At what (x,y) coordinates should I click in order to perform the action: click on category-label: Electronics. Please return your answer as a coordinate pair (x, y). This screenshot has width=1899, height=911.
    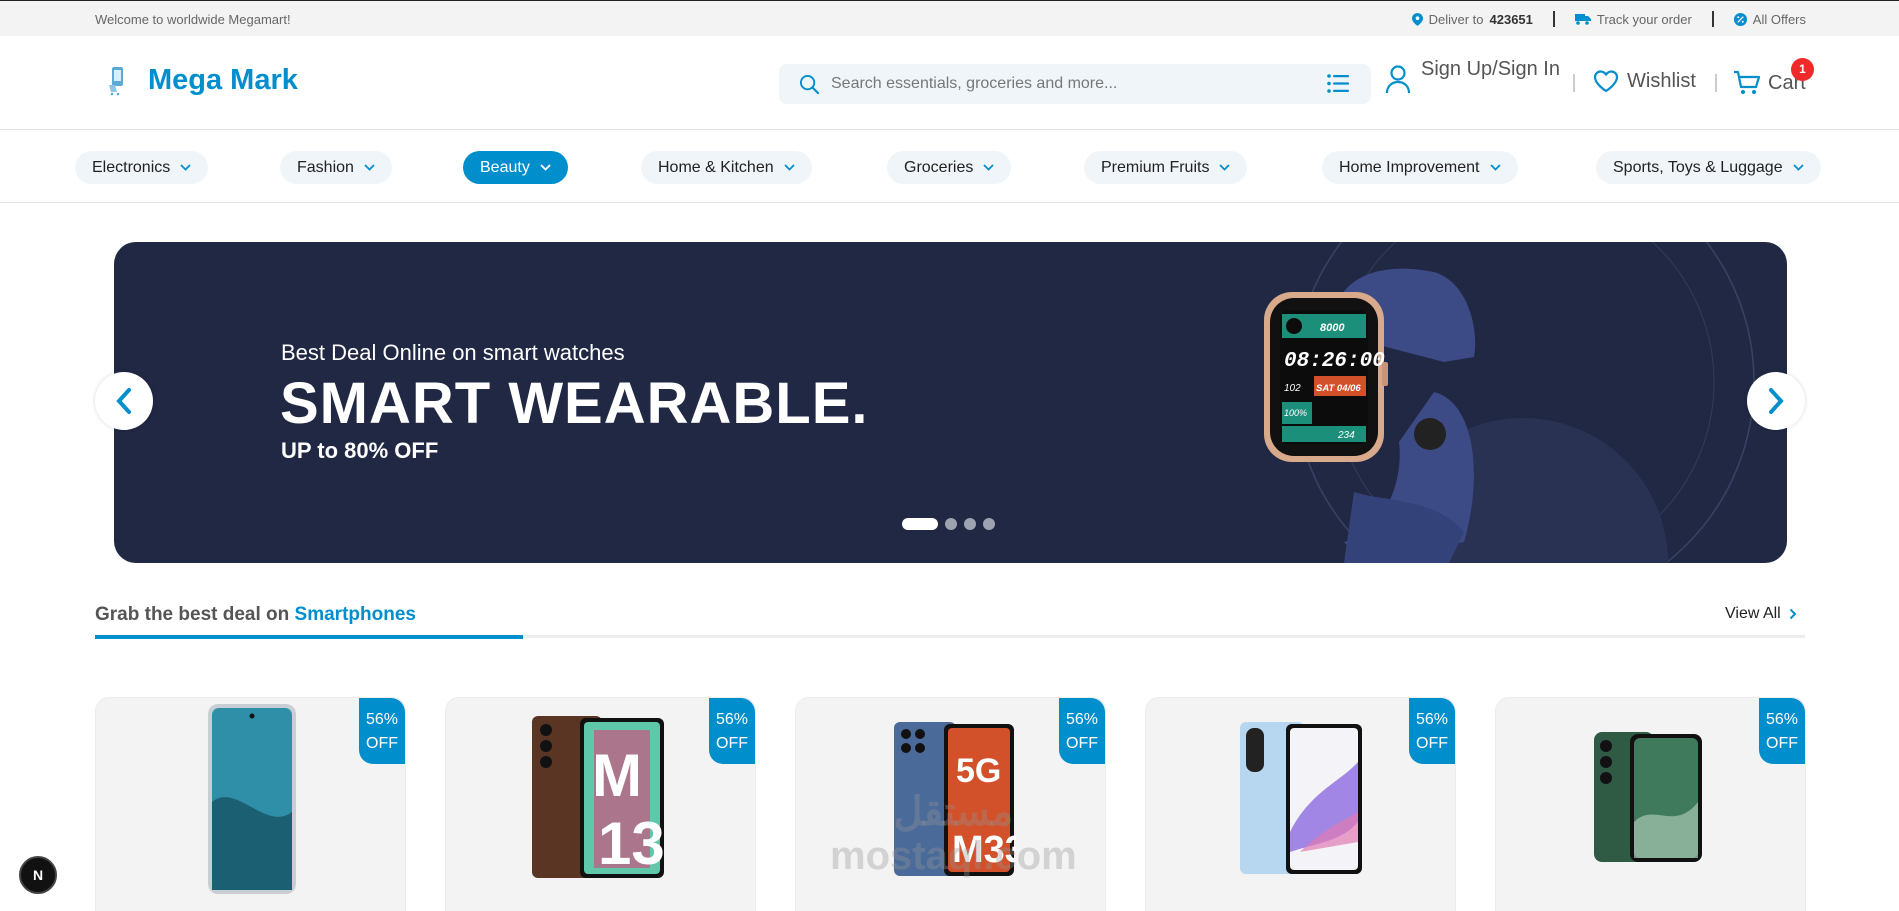
    Looking at the image, I should click on (131, 167).